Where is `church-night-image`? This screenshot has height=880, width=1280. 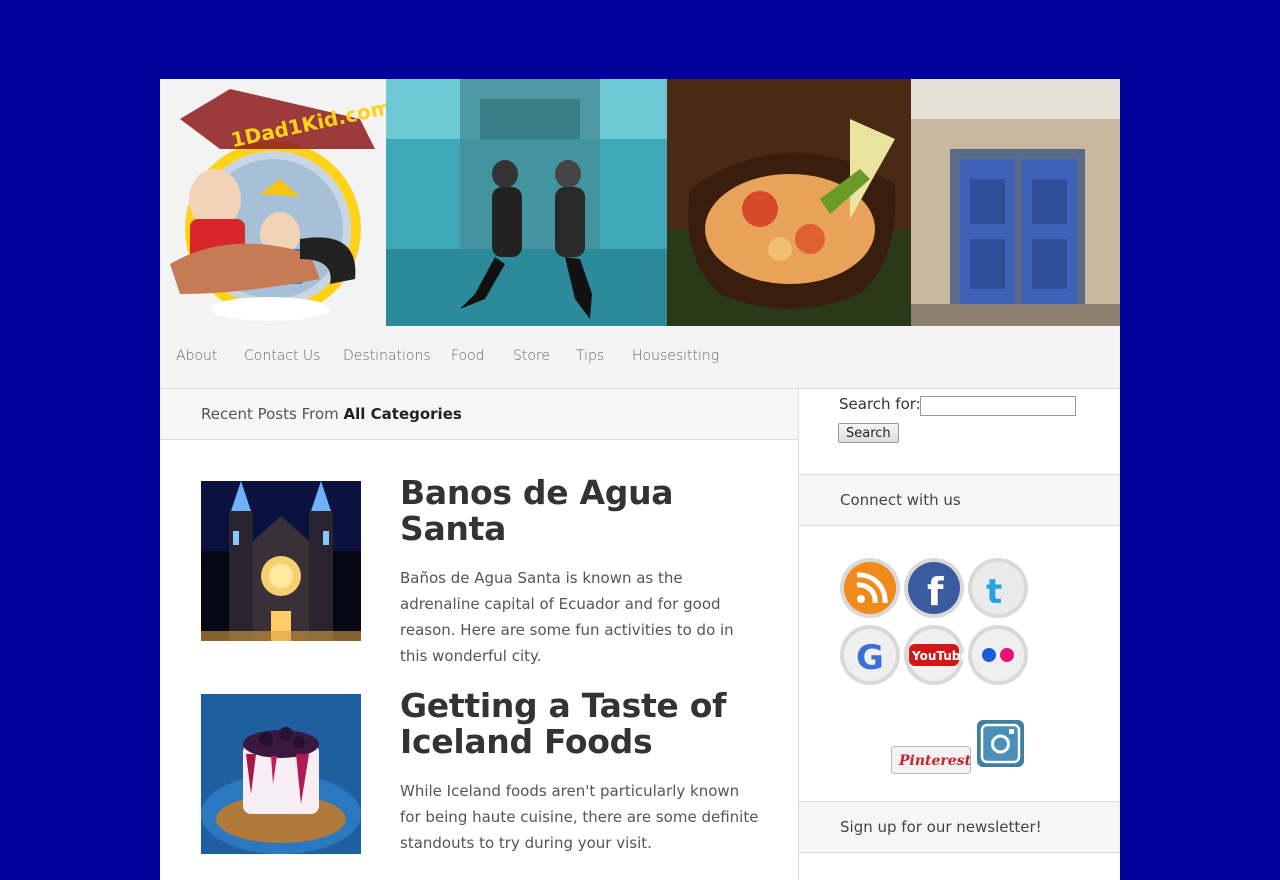 church-night-image is located at coordinates (281, 561).